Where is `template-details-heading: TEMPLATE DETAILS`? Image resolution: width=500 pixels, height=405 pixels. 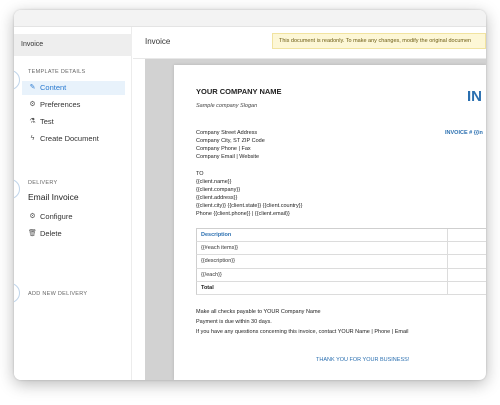 template-details-heading: TEMPLATE DETAILS is located at coordinates (57, 72).